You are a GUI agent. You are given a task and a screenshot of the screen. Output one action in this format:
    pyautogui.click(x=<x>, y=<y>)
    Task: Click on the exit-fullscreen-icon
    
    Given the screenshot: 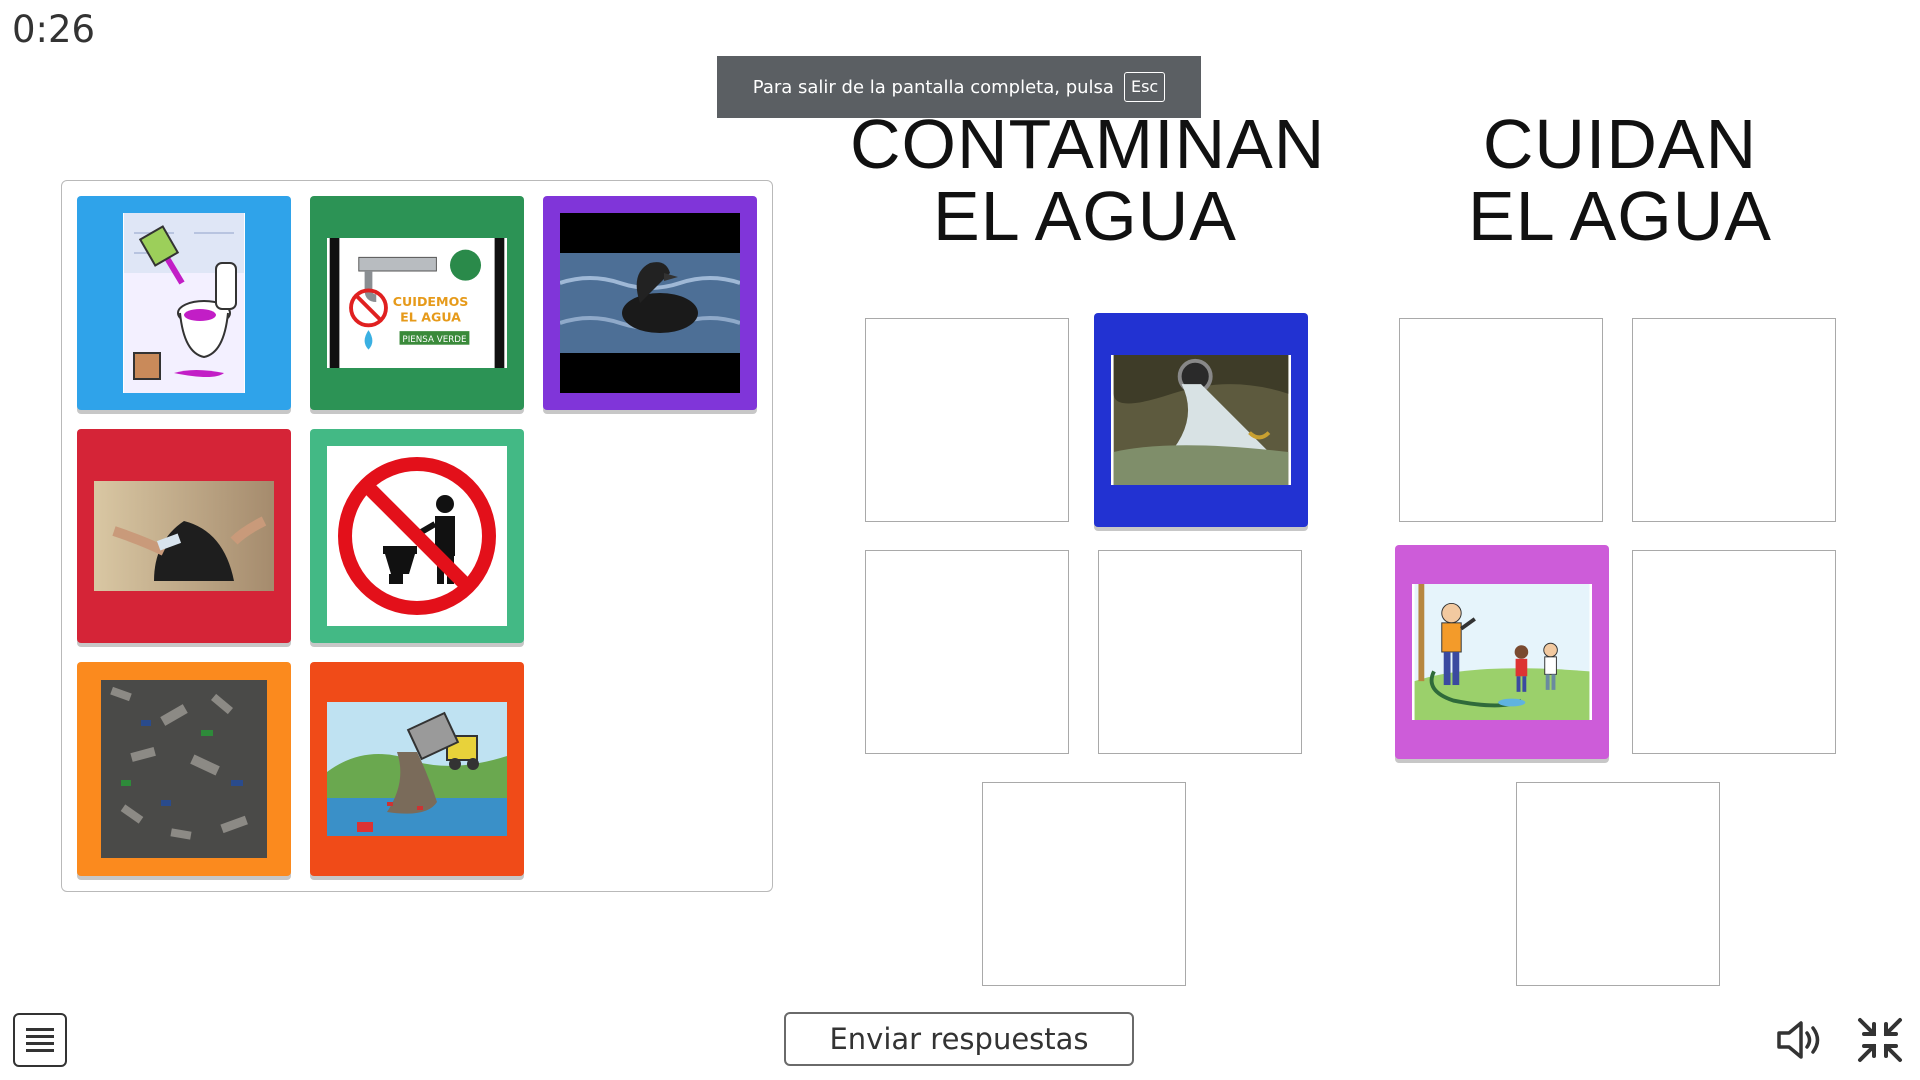 What is the action you would take?
    pyautogui.click(x=1880, y=1040)
    